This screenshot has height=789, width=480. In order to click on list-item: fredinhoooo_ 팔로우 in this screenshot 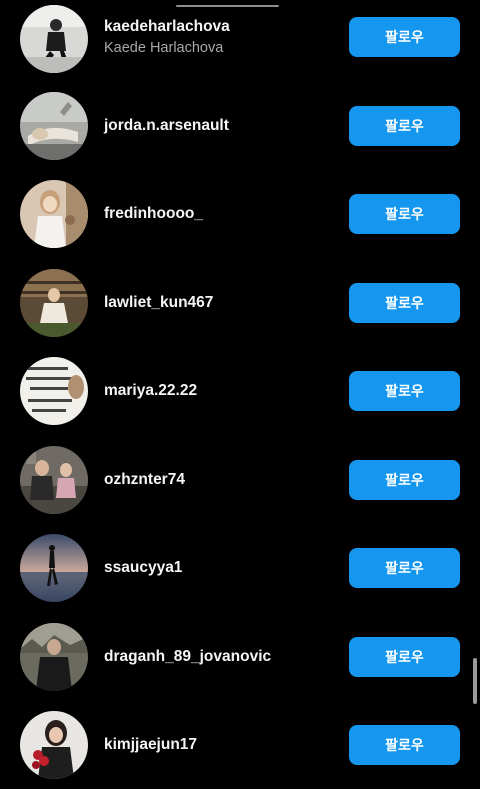, I will do `click(240, 214)`.